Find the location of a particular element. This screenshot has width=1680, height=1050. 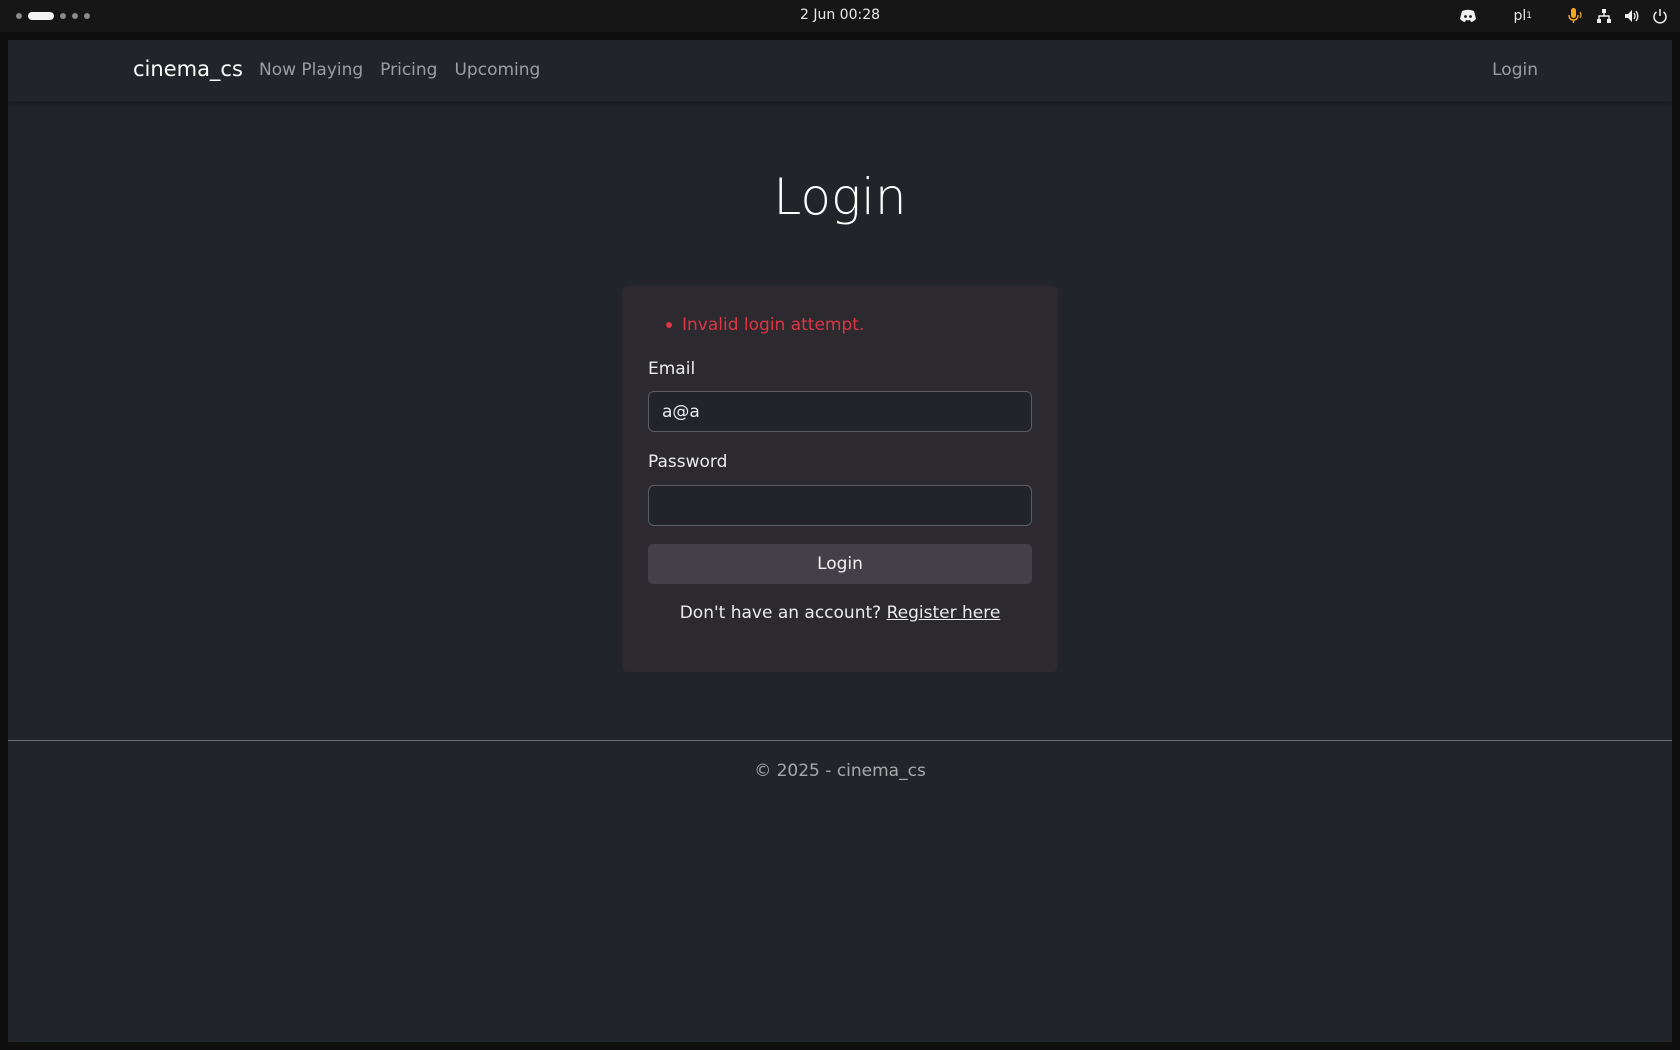

register-prompt: Don't have an account? Register here is located at coordinates (840, 613).